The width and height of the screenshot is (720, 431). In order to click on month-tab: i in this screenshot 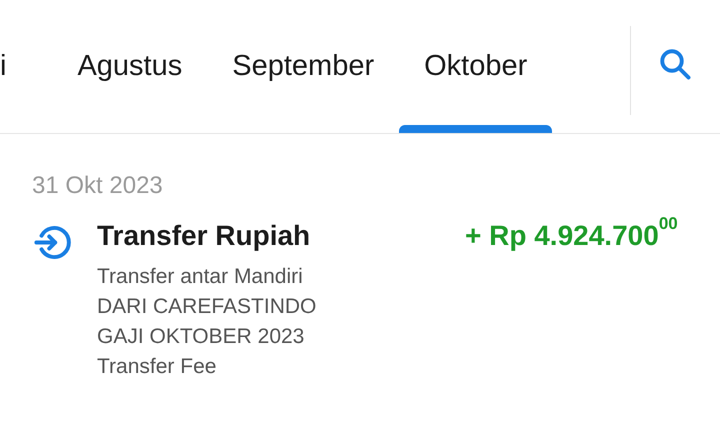, I will do `click(26, 66)`.